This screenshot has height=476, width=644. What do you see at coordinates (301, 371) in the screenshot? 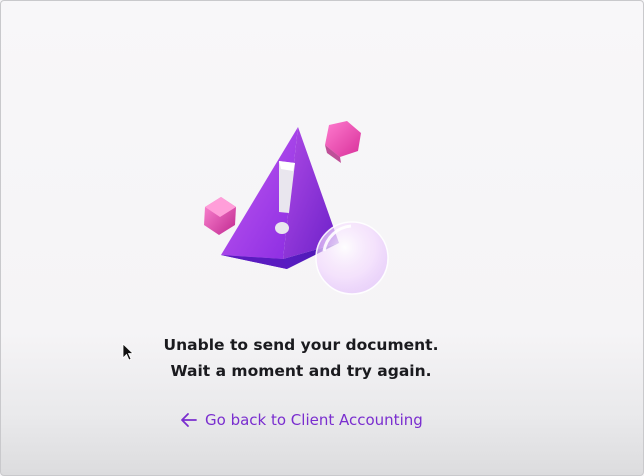
I see `error-line-2: Wait a moment and try again.` at bounding box center [301, 371].